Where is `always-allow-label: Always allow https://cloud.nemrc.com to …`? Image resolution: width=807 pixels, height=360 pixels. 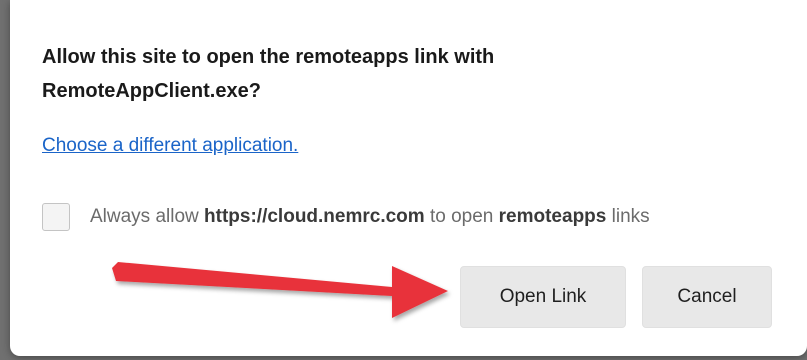 always-allow-label: Always allow https://cloud.nemrc.com to … is located at coordinates (370, 217).